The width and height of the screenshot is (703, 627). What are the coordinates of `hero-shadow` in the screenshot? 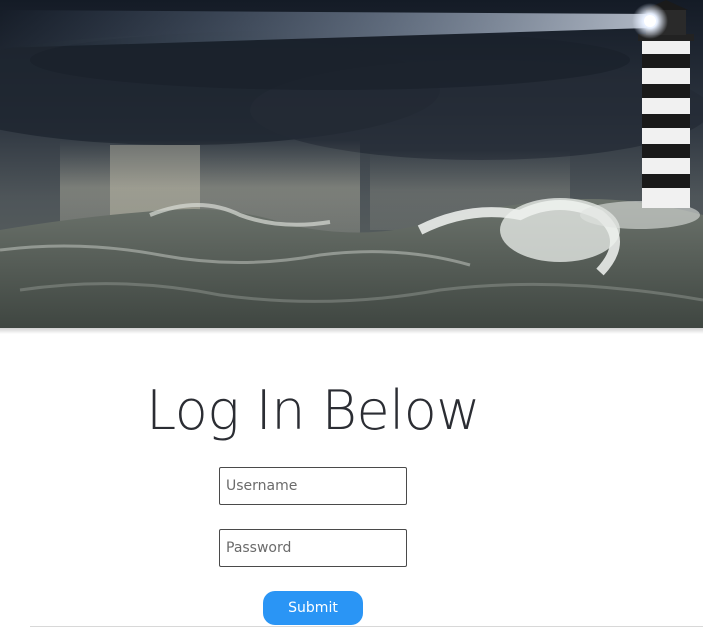 It's located at (351, 331).